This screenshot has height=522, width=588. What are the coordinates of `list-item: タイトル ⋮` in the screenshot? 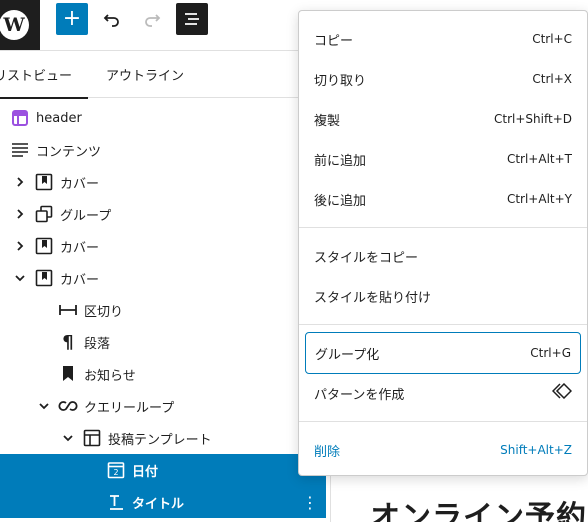 It's located at (163, 502).